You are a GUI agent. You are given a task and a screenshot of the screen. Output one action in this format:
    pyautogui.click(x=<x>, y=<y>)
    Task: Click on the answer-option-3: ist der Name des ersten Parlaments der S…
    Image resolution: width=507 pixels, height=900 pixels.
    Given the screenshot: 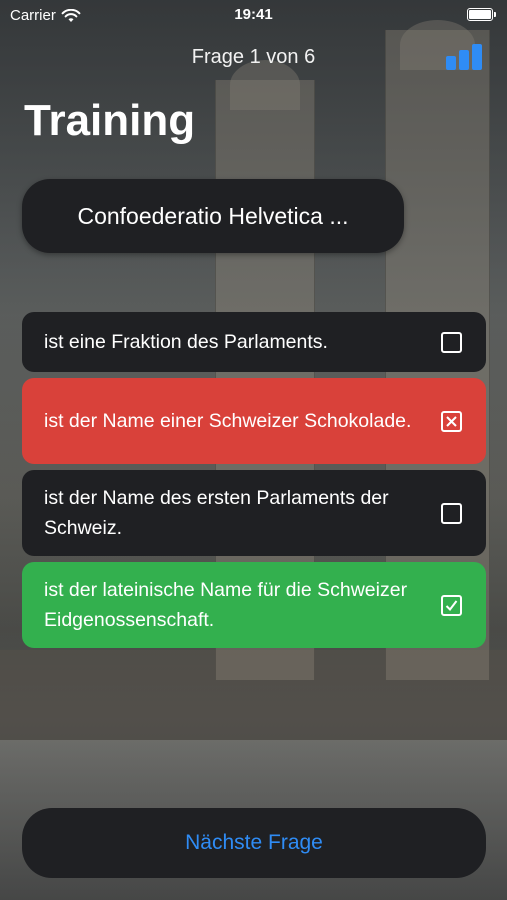 What is the action you would take?
    pyautogui.click(x=254, y=513)
    